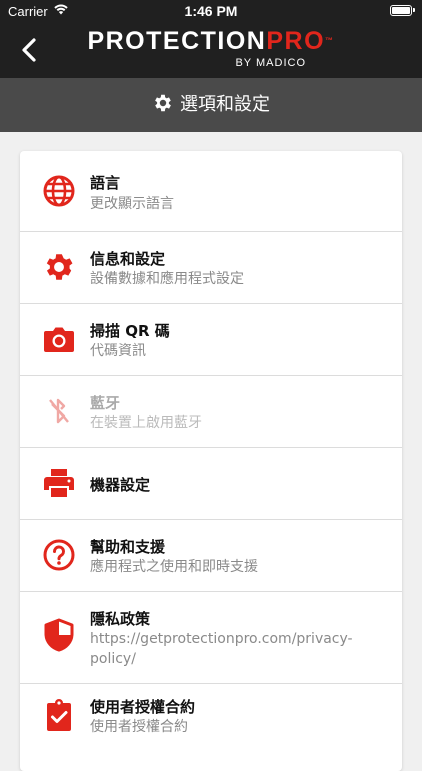 The height and width of the screenshot is (771, 422). I want to click on menu-item-title: 機器設定, so click(120, 485).